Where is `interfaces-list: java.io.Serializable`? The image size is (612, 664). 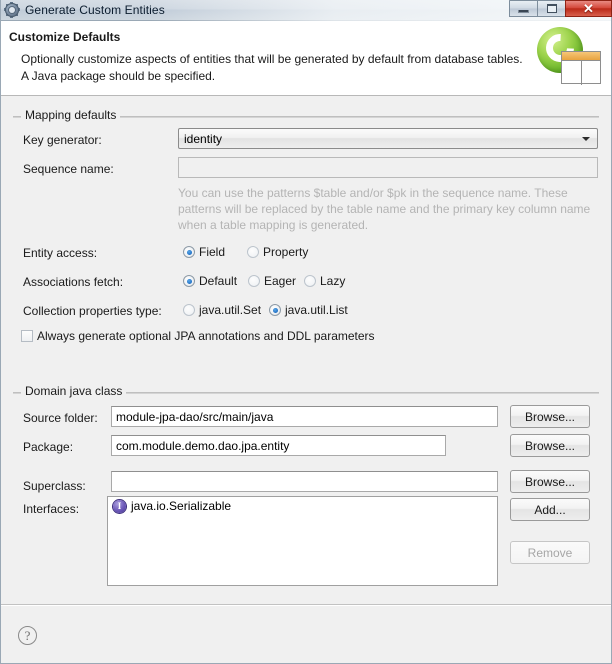
interfaces-list: java.io.Serializable is located at coordinates (302, 541).